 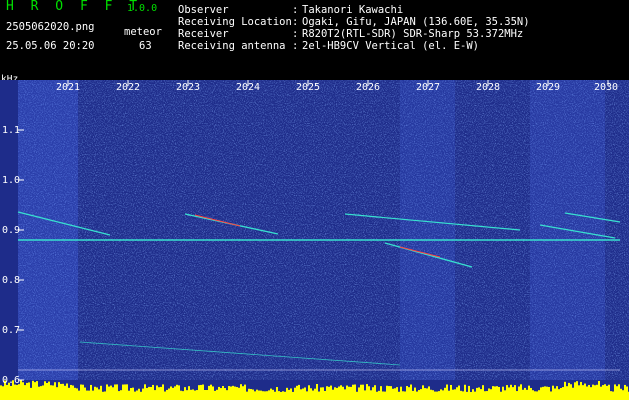 What do you see at coordinates (128, 87) in the screenshot?
I see `time-tick-label: 2022` at bounding box center [128, 87].